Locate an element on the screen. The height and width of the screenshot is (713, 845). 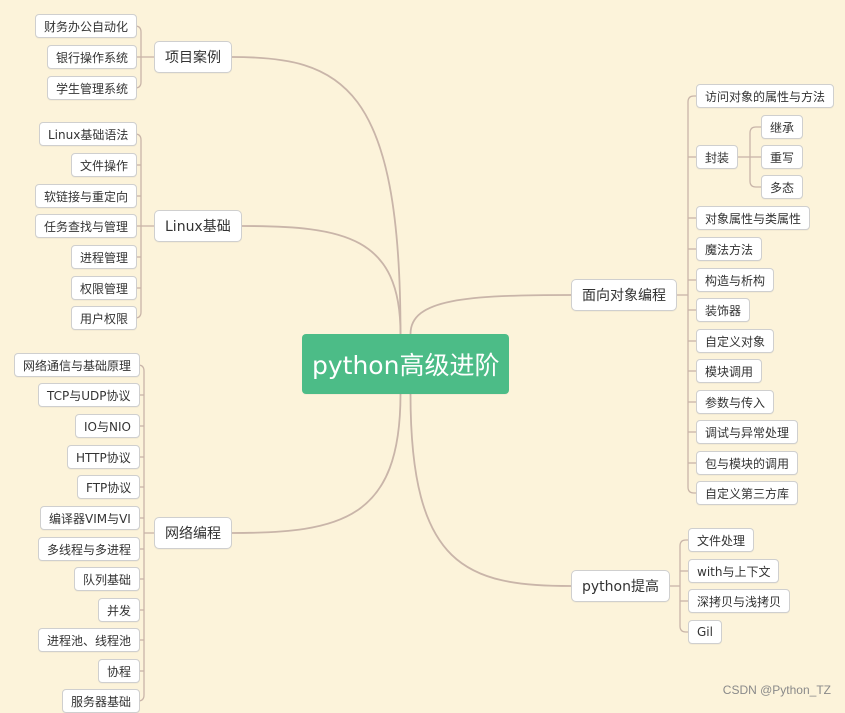
leaf-node-network: TCP与UDP协议 is located at coordinates (89, 395).